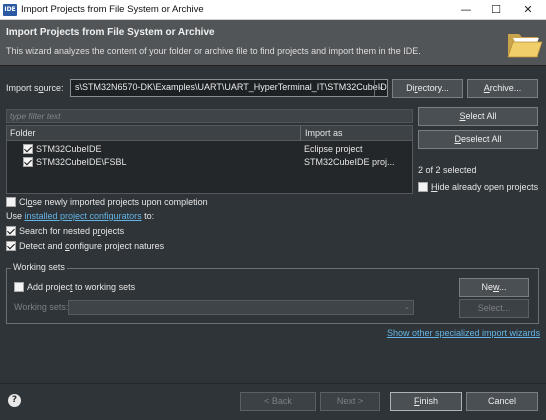  I want to click on deselect-all-button: Deselect All, so click(478, 139).